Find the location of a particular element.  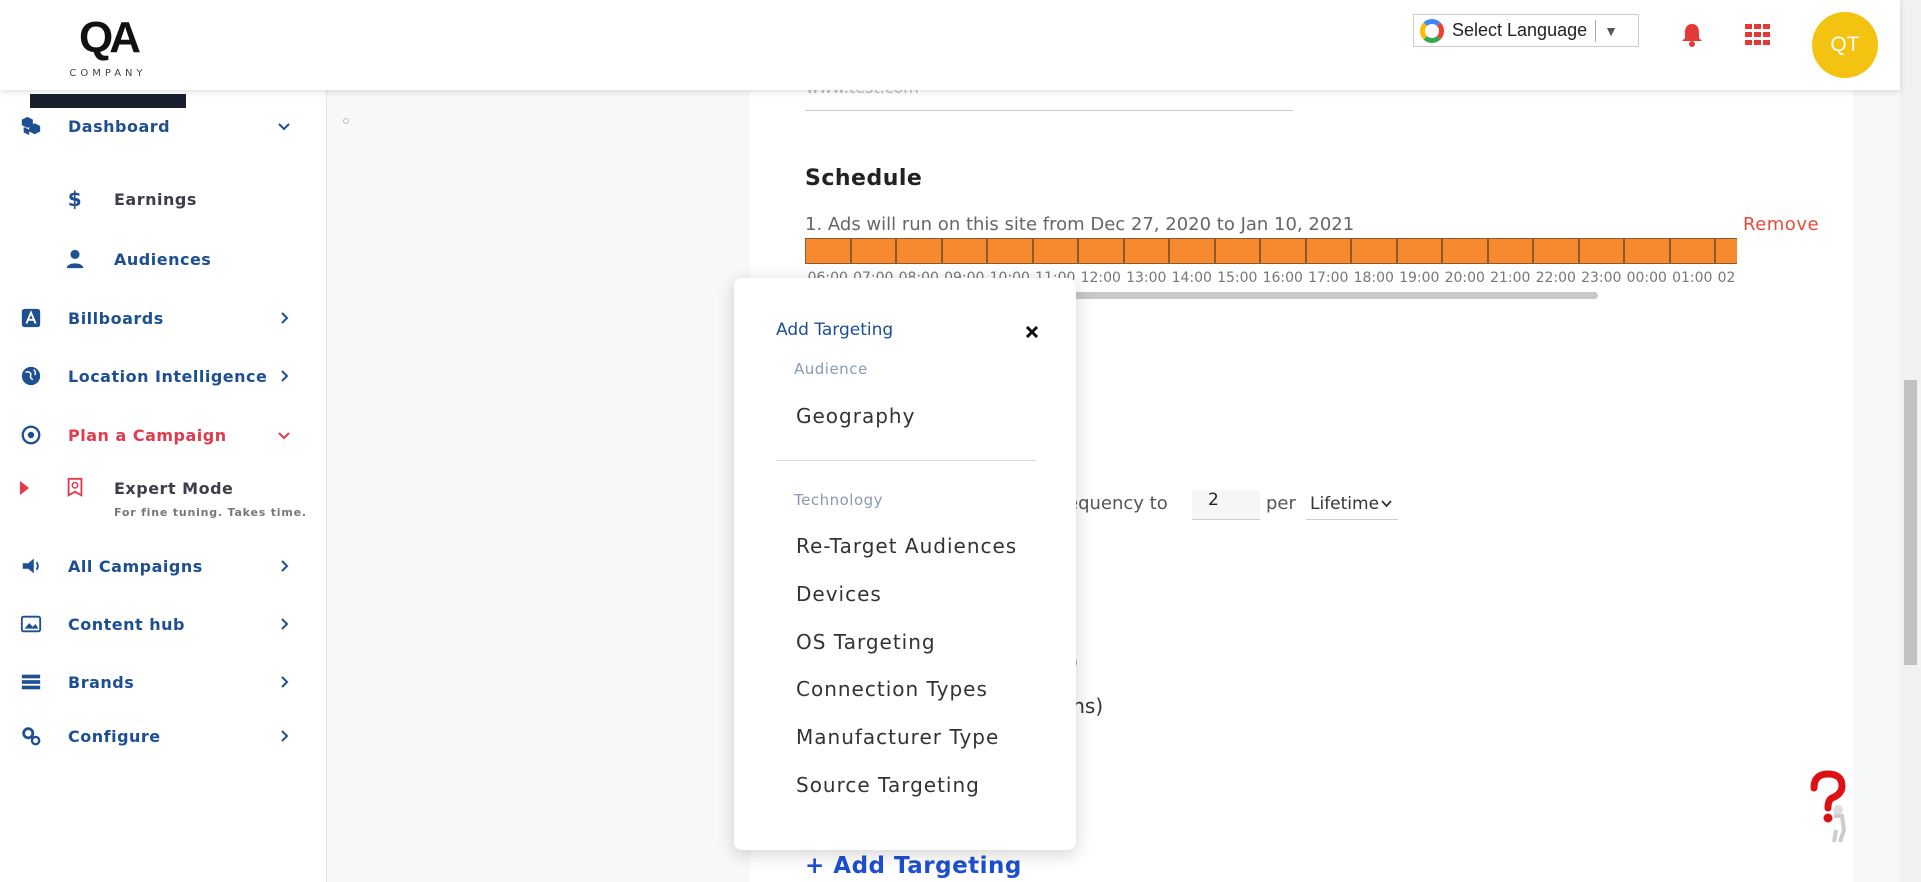

megaphone-icon is located at coordinates (30, 566).